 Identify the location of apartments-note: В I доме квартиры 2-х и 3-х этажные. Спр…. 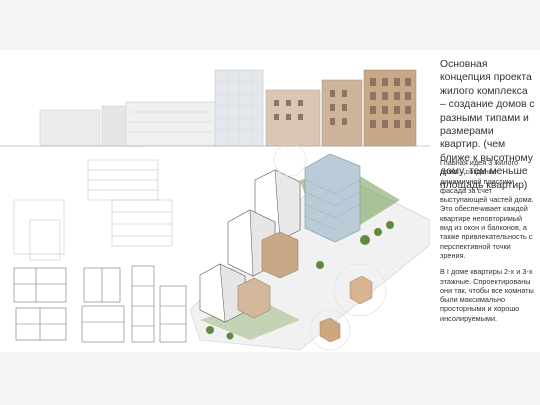
(487, 295).